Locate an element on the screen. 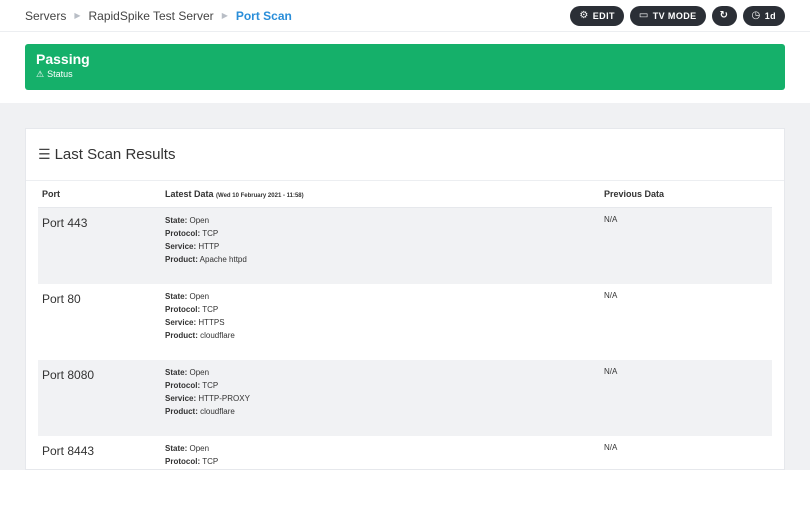 This screenshot has height=512, width=810. status-banner: Passing ⚠ Status is located at coordinates (405, 67).